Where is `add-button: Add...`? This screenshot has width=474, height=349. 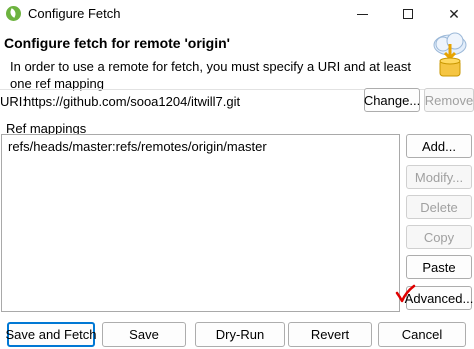
add-button: Add... is located at coordinates (439, 146).